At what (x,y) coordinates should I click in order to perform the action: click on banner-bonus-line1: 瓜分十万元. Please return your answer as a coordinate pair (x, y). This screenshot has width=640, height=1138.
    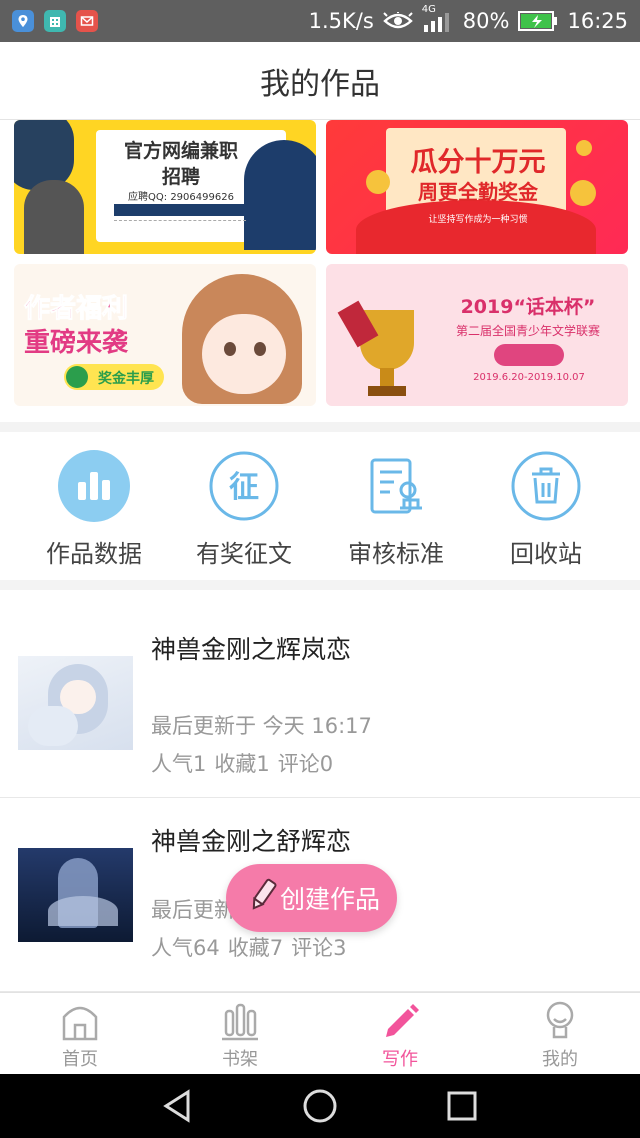
    Looking at the image, I should click on (478, 162).